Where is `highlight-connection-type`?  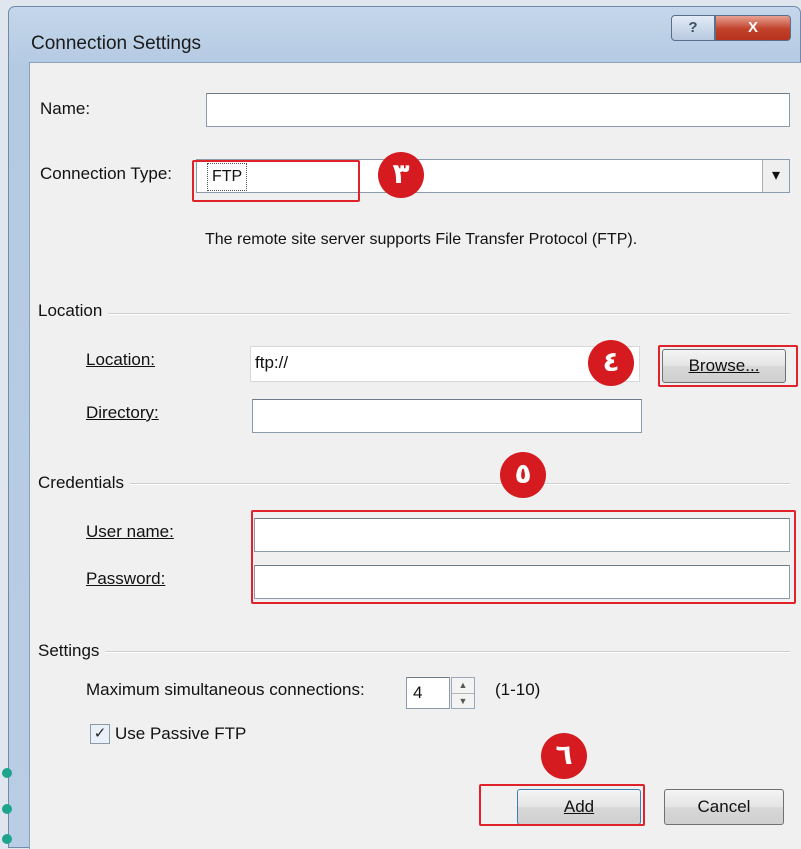 highlight-connection-type is located at coordinates (276, 181).